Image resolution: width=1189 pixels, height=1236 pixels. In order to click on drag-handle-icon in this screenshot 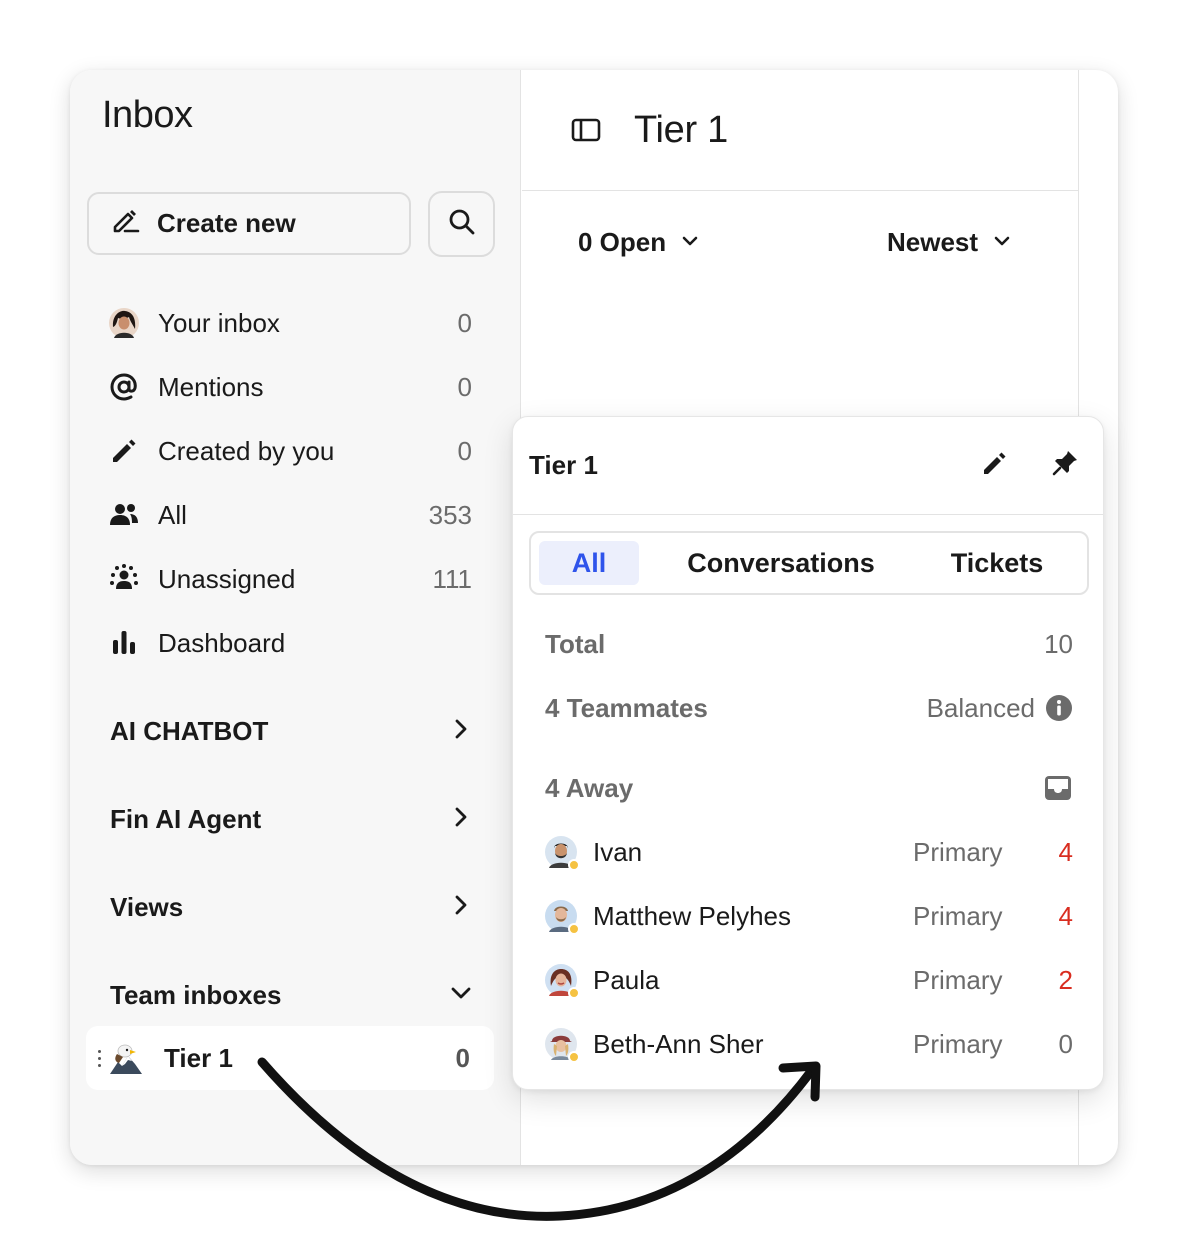, I will do `click(103, 1058)`.